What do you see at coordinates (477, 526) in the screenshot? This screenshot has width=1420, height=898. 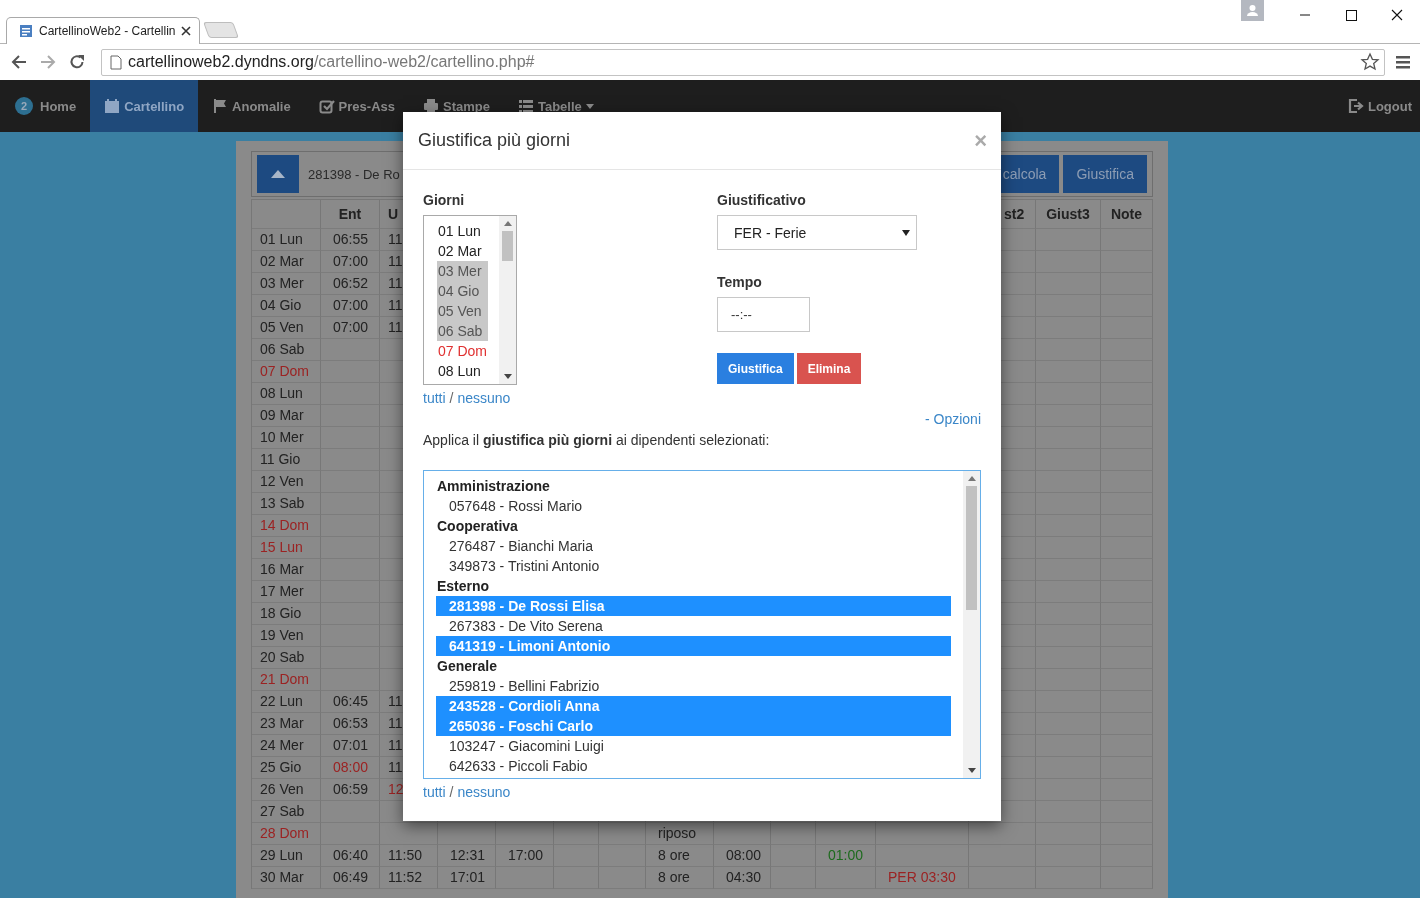 I see `group-label: Cooperativa` at bounding box center [477, 526].